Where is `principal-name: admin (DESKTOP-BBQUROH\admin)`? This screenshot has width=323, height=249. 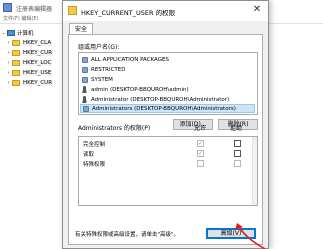 principal-name: admin (DESKTOP-BBQUROH\admin) is located at coordinates (140, 89).